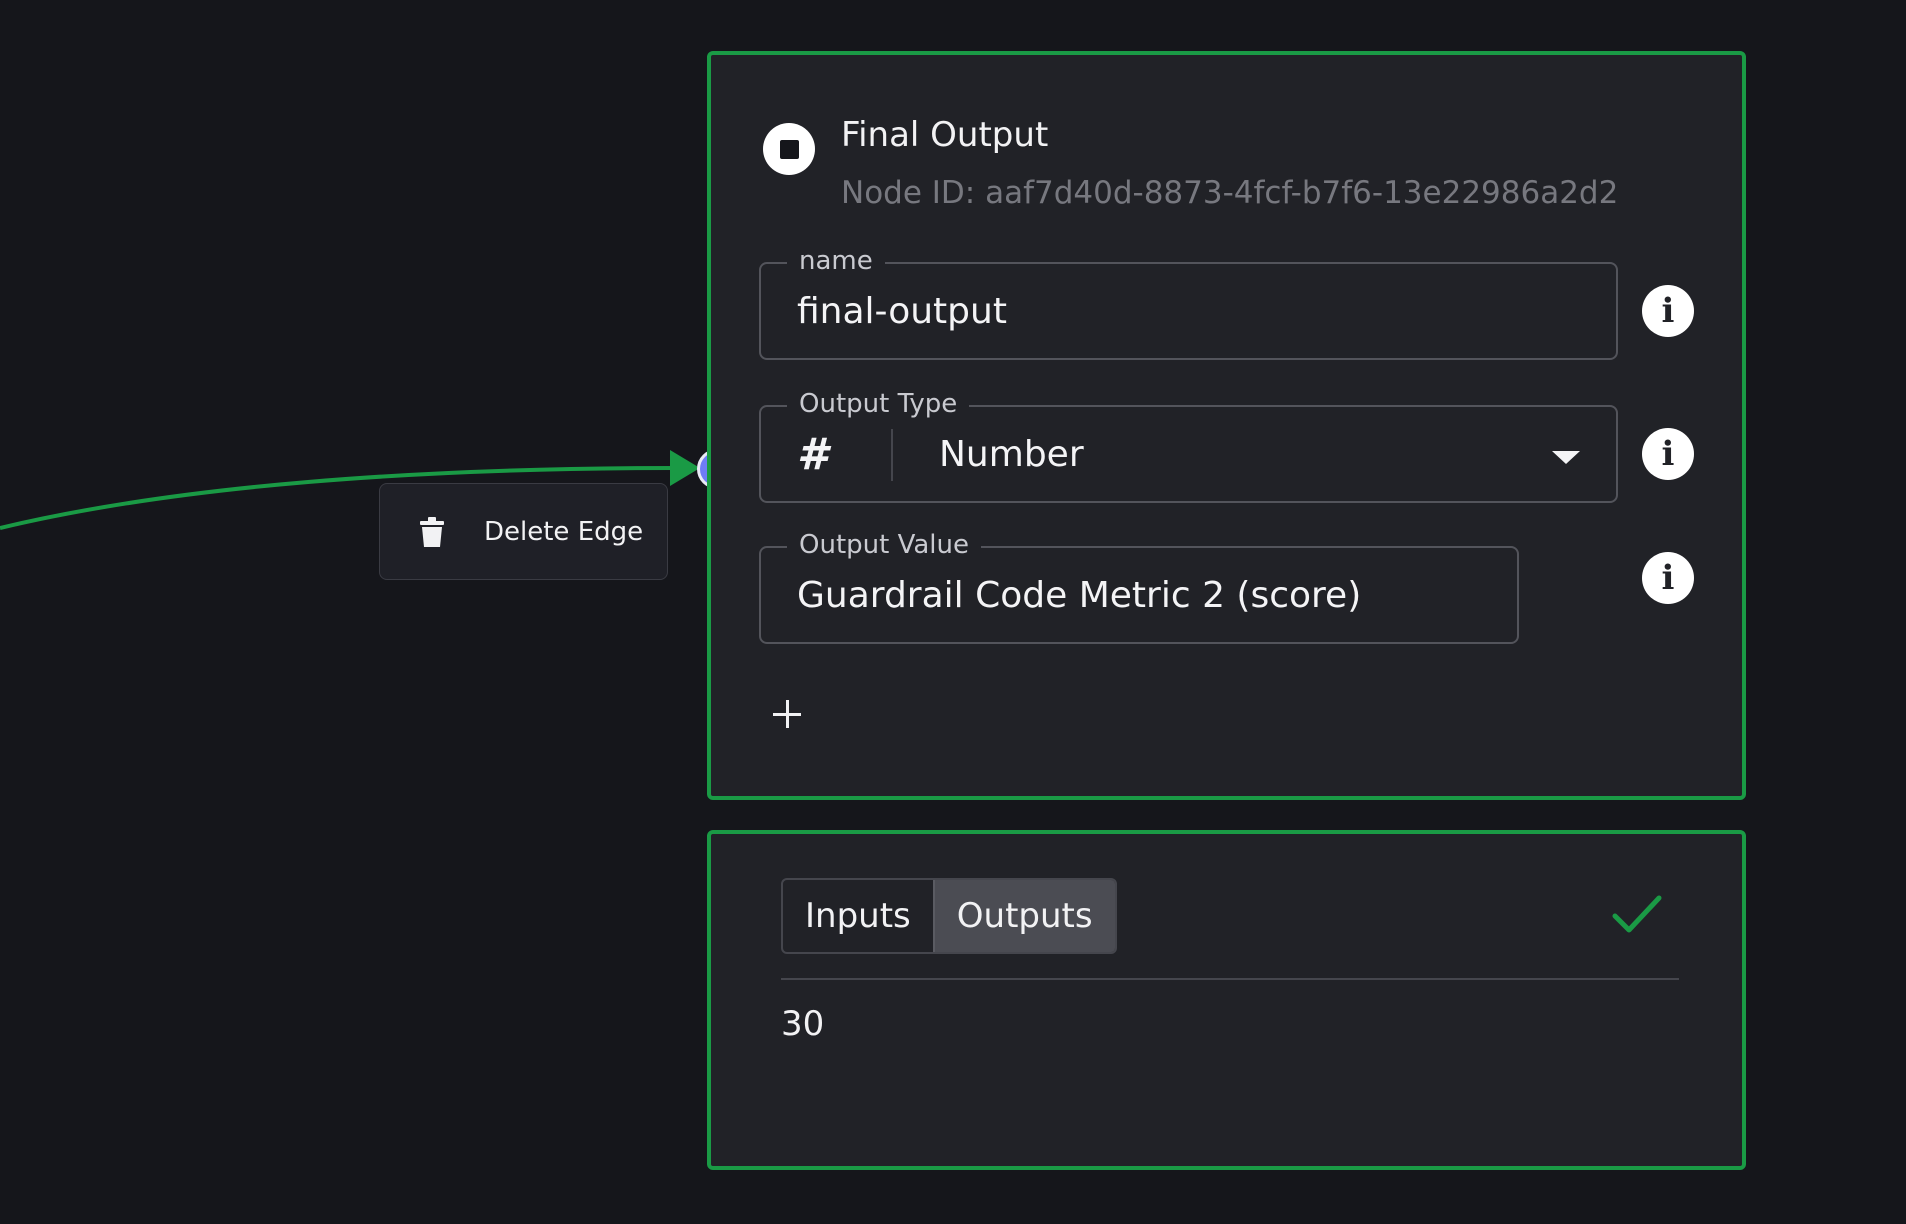 Image resolution: width=1906 pixels, height=1224 pixels. What do you see at coordinates (1079, 595) in the screenshot?
I see `output-value-input: Guardrail Code Metric 2 (score)` at bounding box center [1079, 595].